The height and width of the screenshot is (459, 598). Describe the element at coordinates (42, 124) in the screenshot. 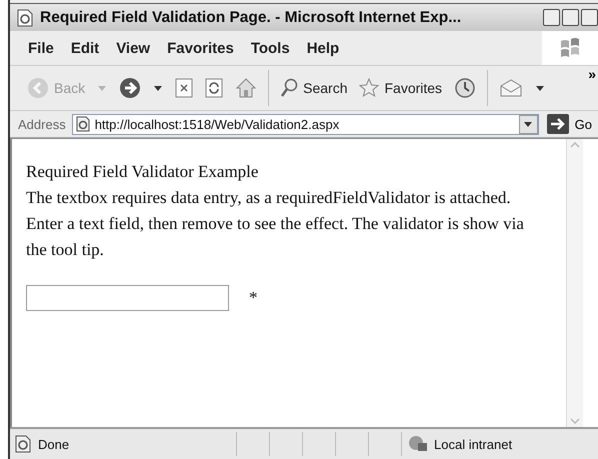

I see `address-label: Address` at that location.